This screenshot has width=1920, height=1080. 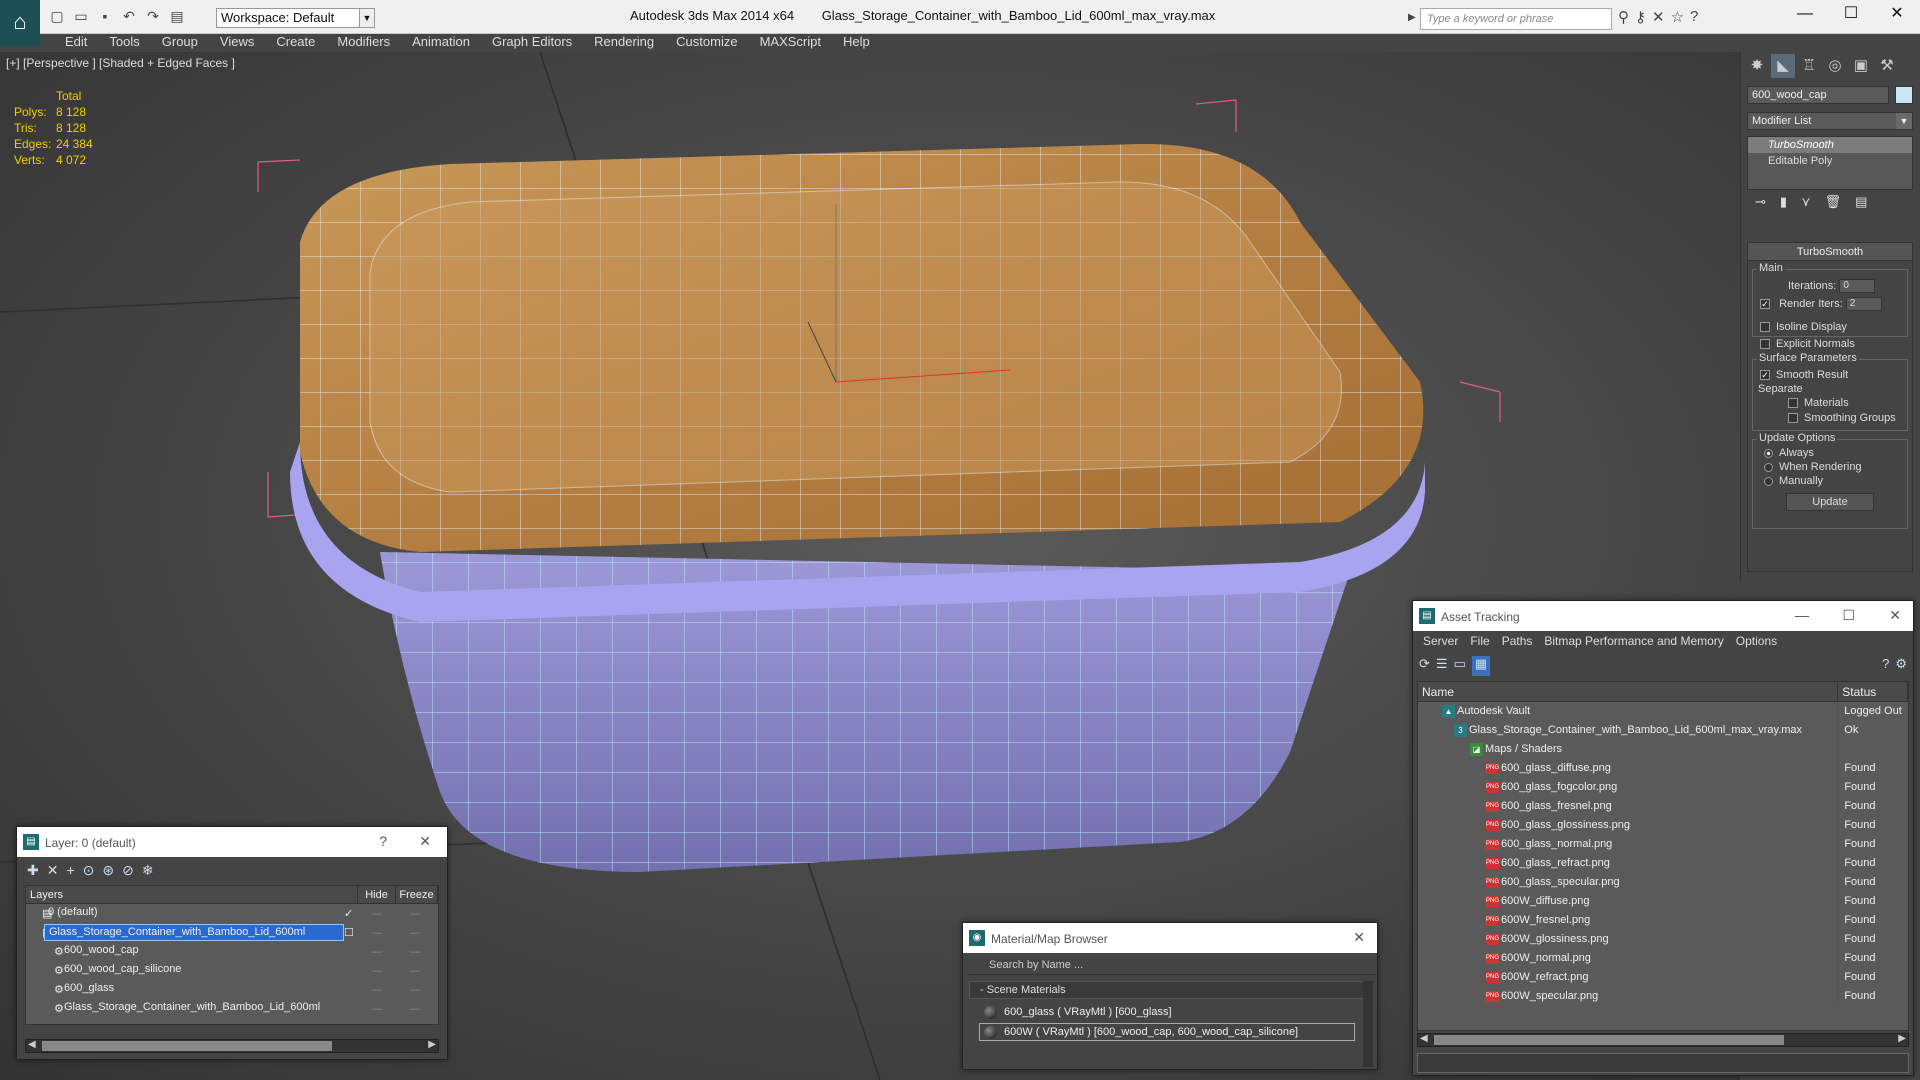 I want to click on new-layer-icon: ✚, so click(x=33, y=871).